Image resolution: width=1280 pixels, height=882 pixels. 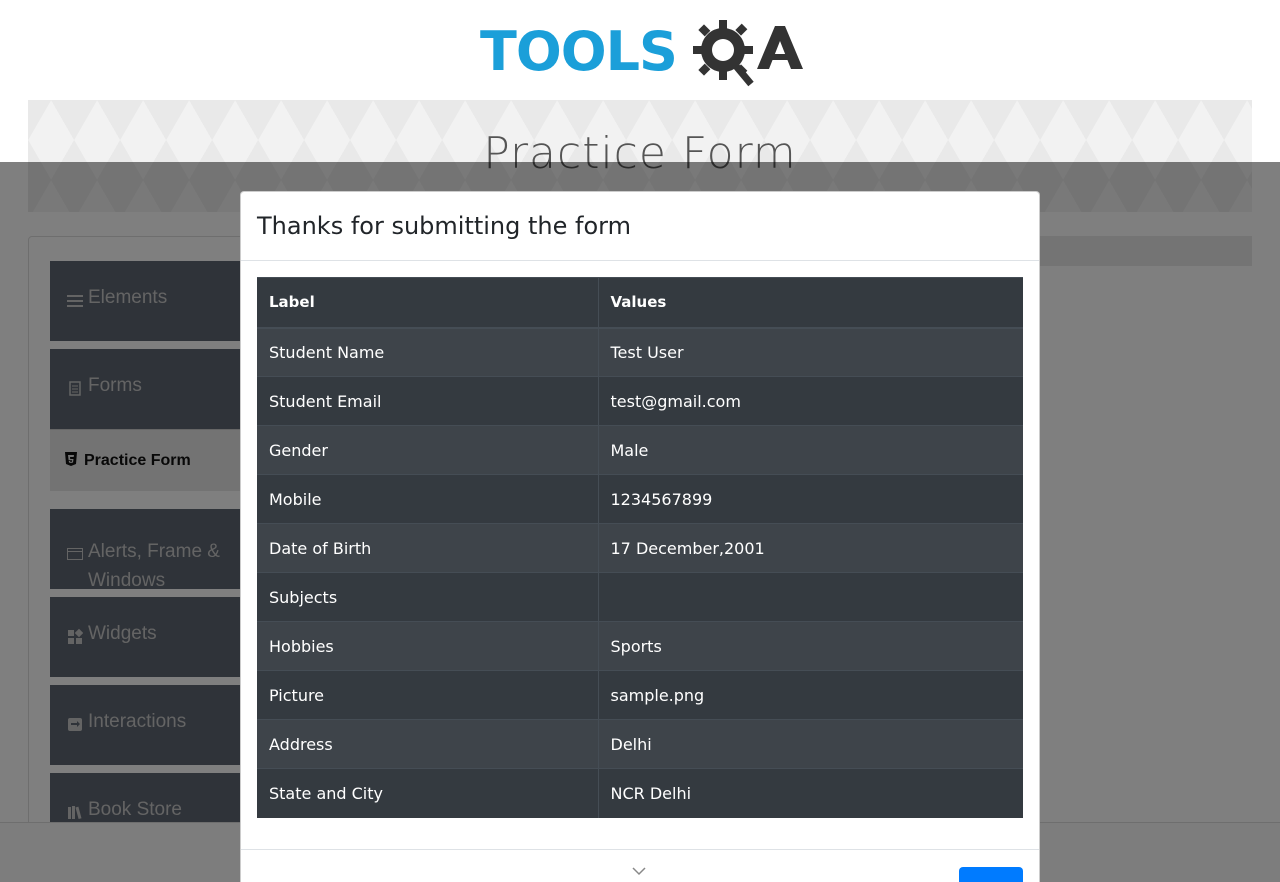 I want to click on table-row: Gender Male, so click(x=640, y=450).